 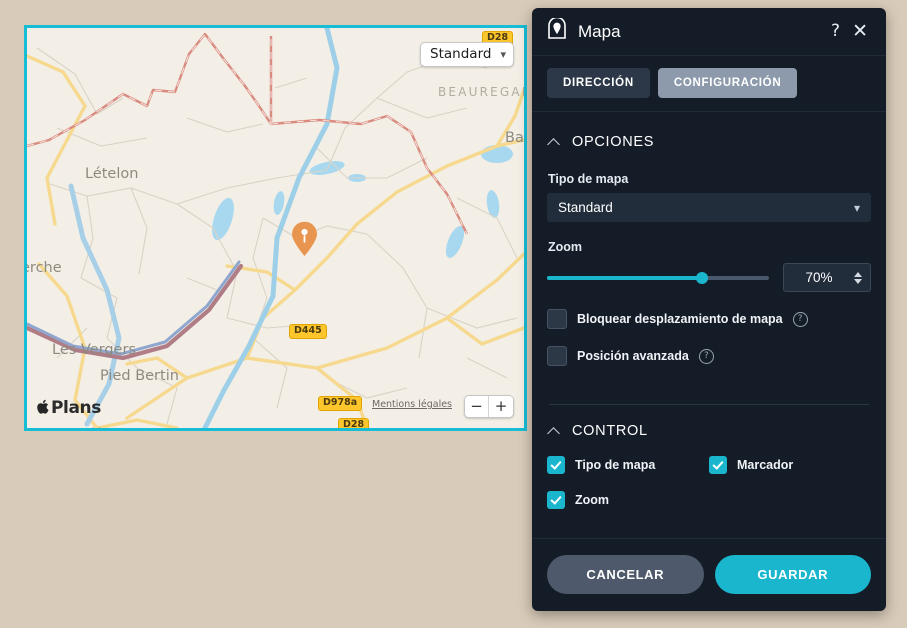 I want to click on map-type-select: Standard ▾, so click(x=709, y=207).